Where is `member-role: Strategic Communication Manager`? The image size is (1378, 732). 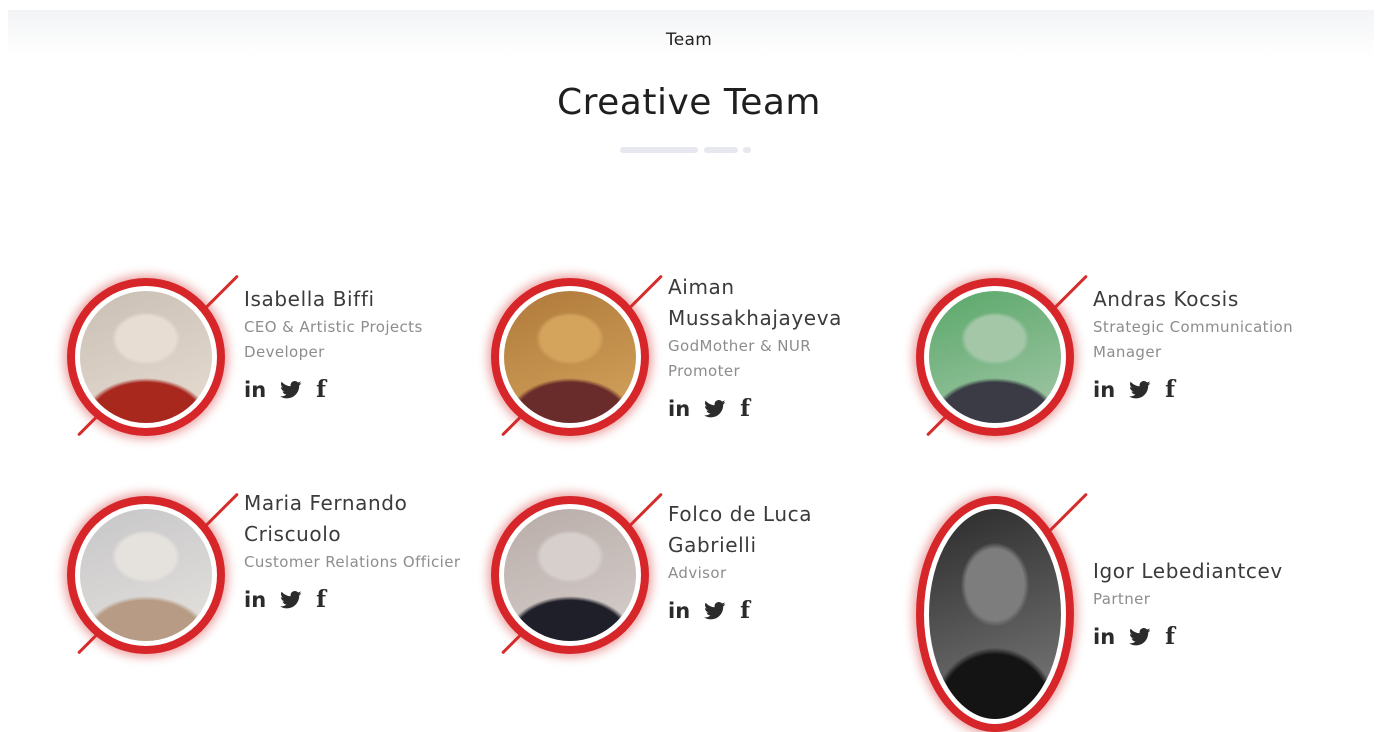
member-role: Strategic Communication Manager is located at coordinates (1193, 339).